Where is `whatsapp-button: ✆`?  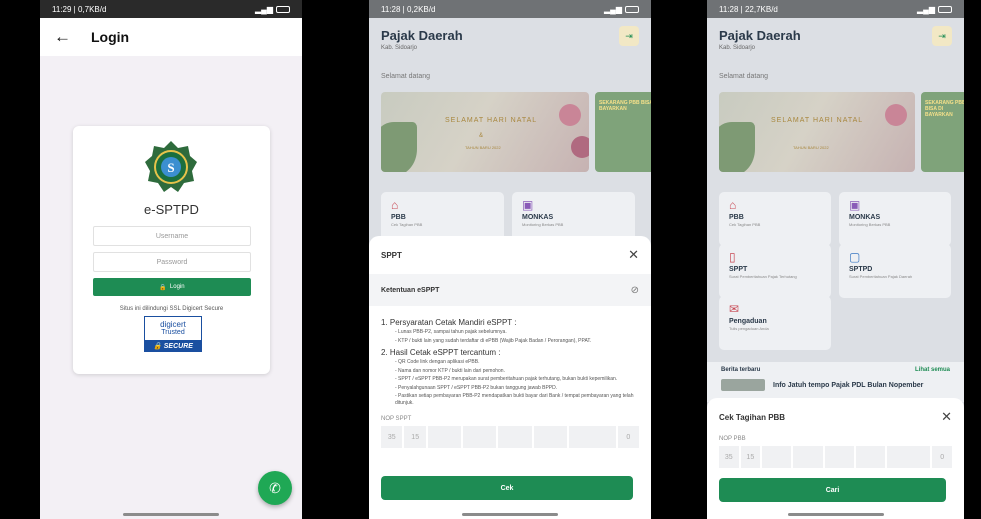 whatsapp-button: ✆ is located at coordinates (275, 488).